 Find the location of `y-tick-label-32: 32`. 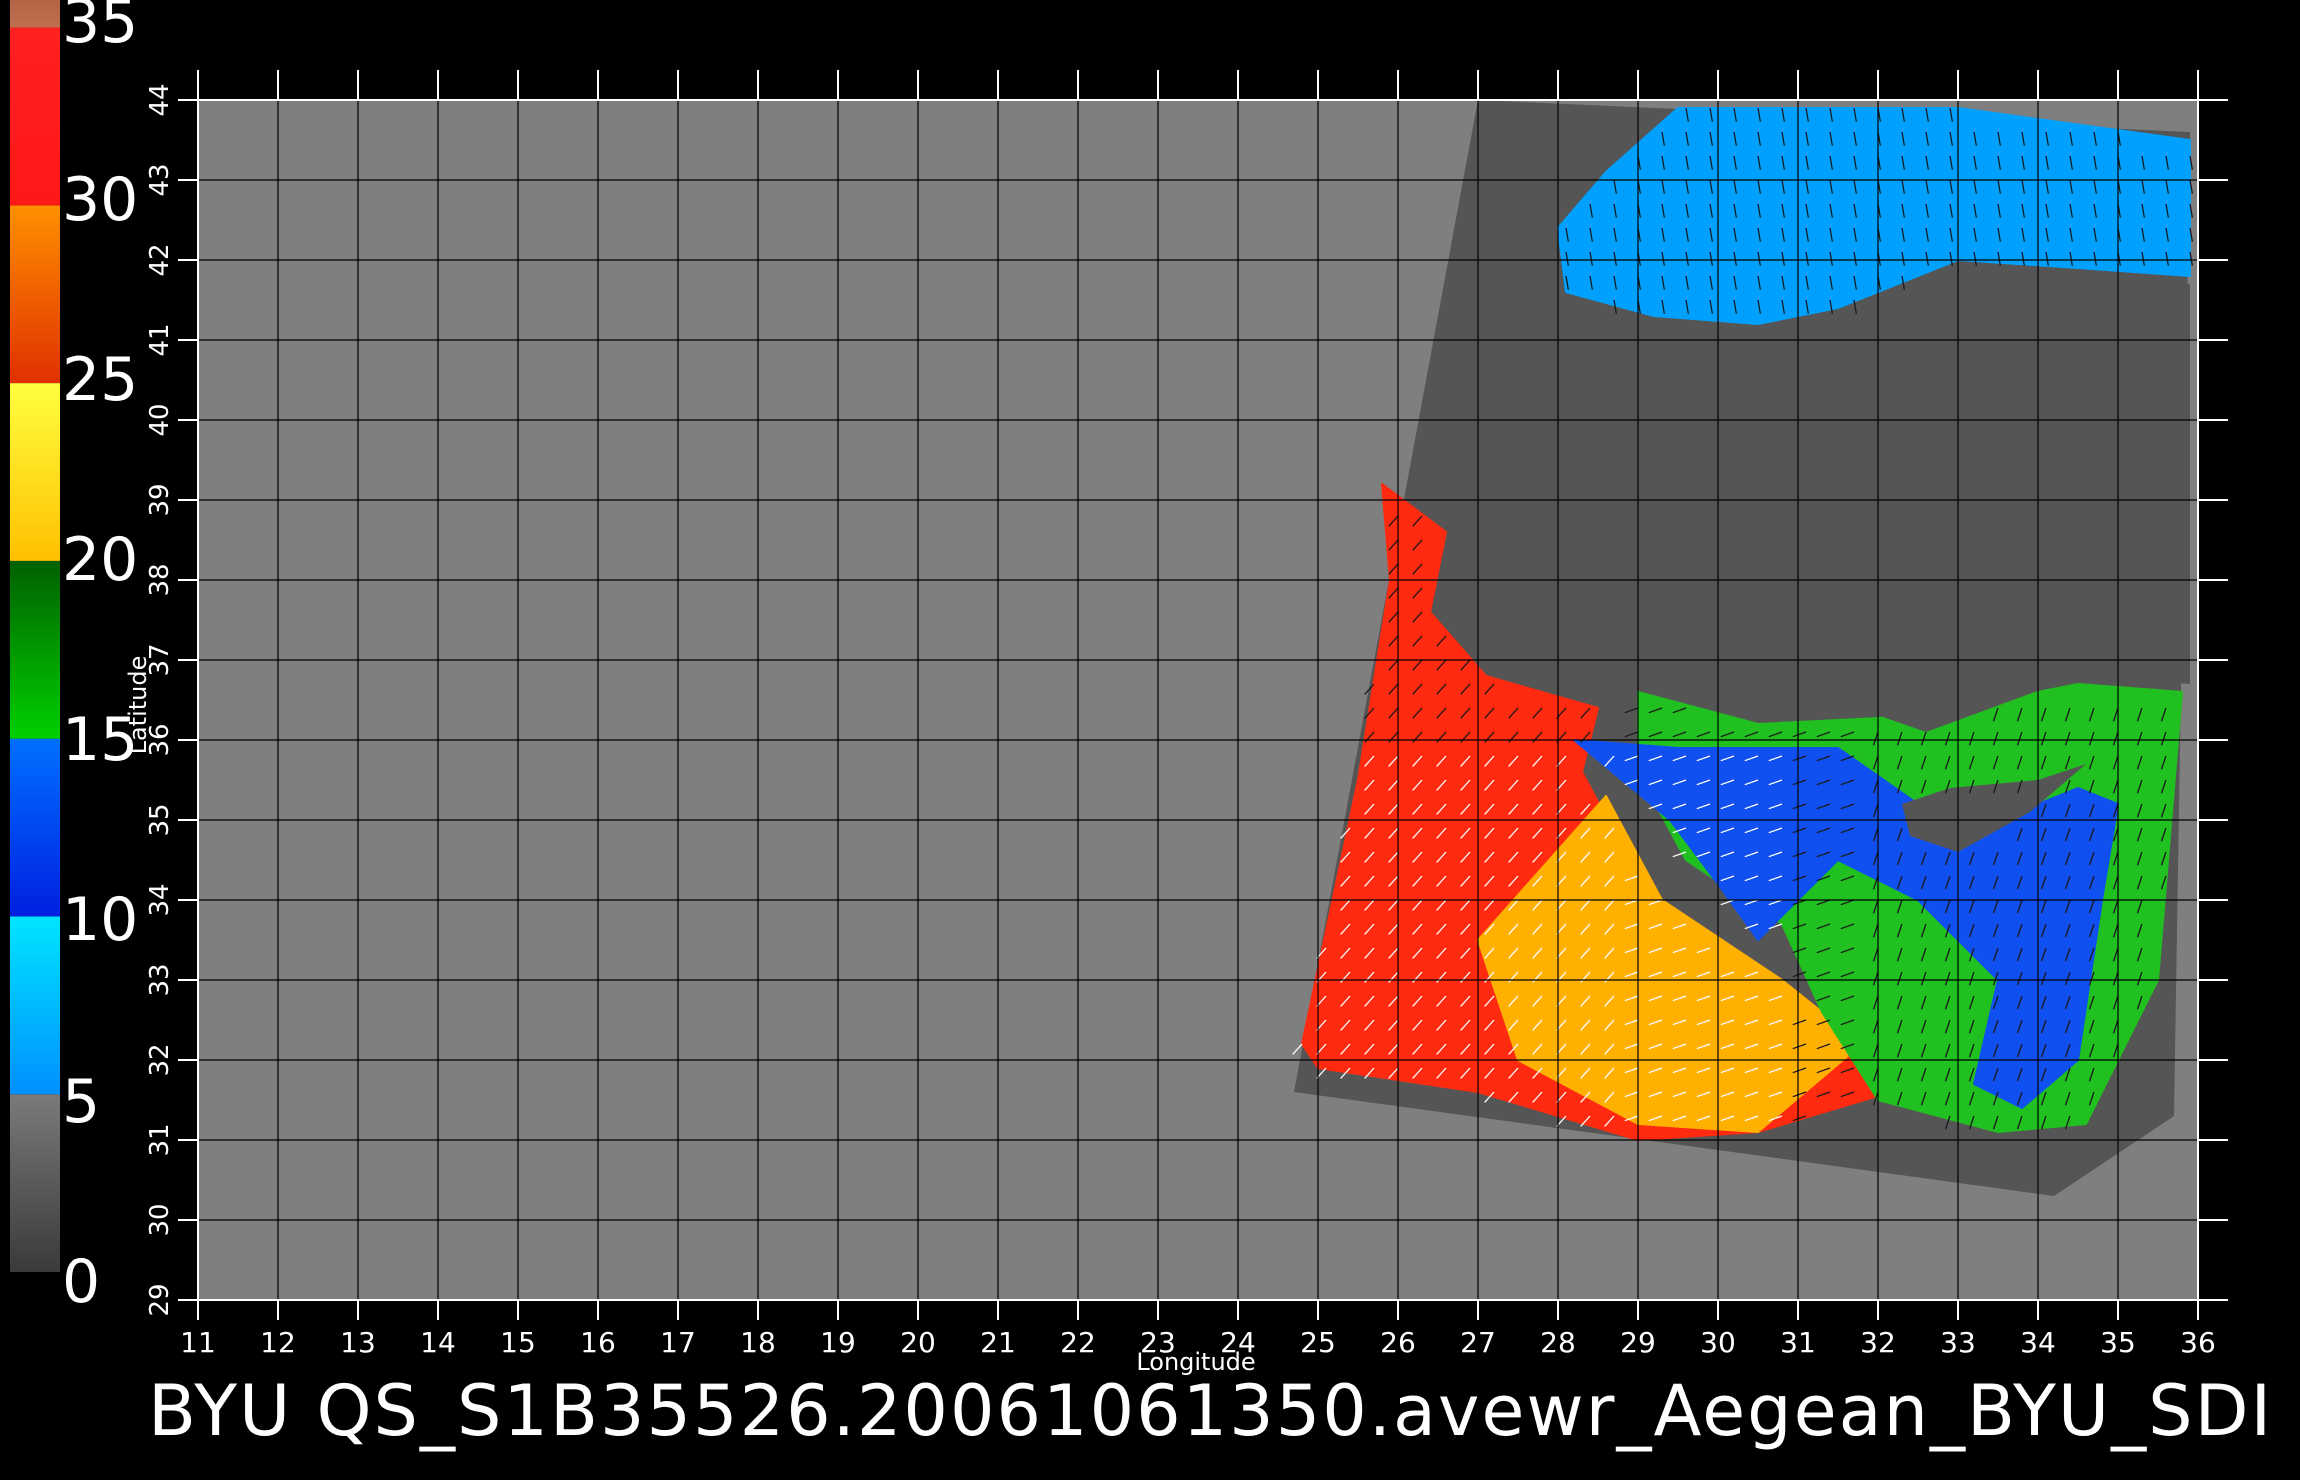

y-tick-label-32: 32 is located at coordinates (160, 1059).